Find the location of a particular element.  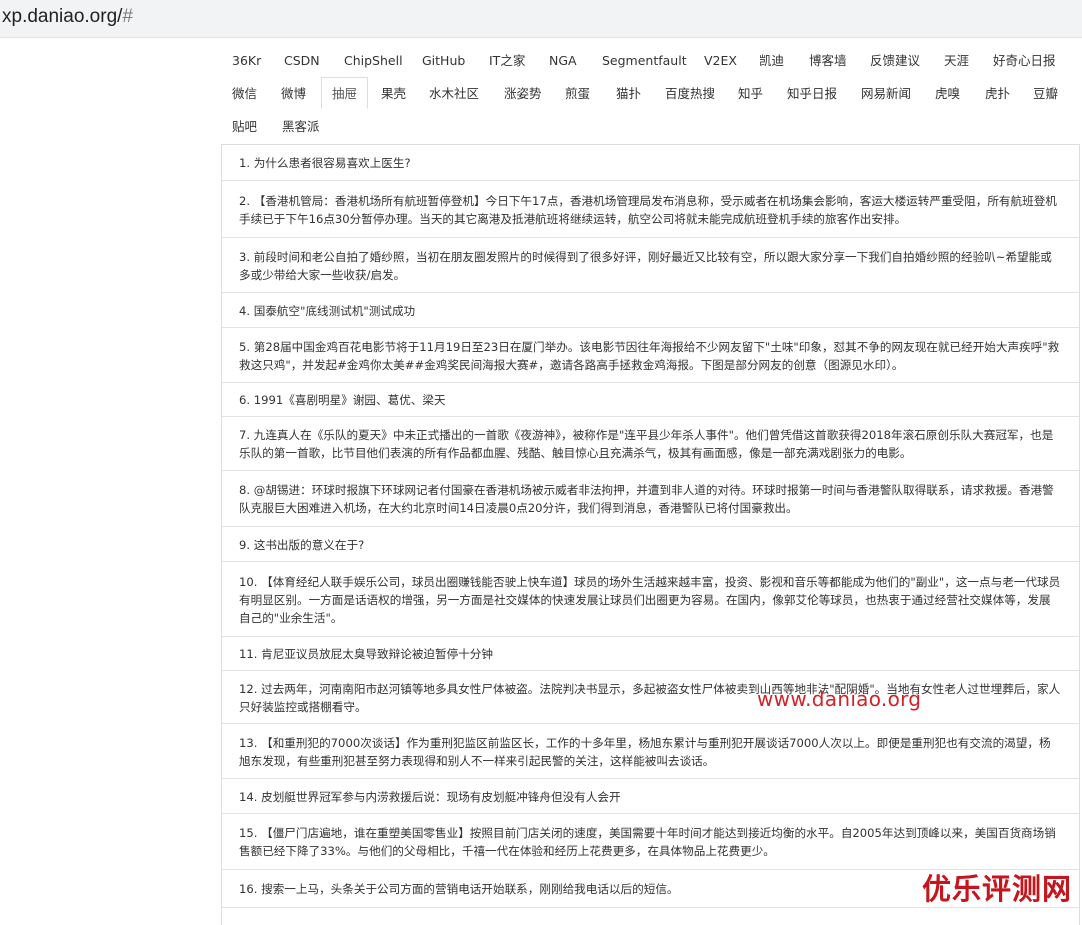

watermark-site: www.daniao.org is located at coordinates (839, 699).